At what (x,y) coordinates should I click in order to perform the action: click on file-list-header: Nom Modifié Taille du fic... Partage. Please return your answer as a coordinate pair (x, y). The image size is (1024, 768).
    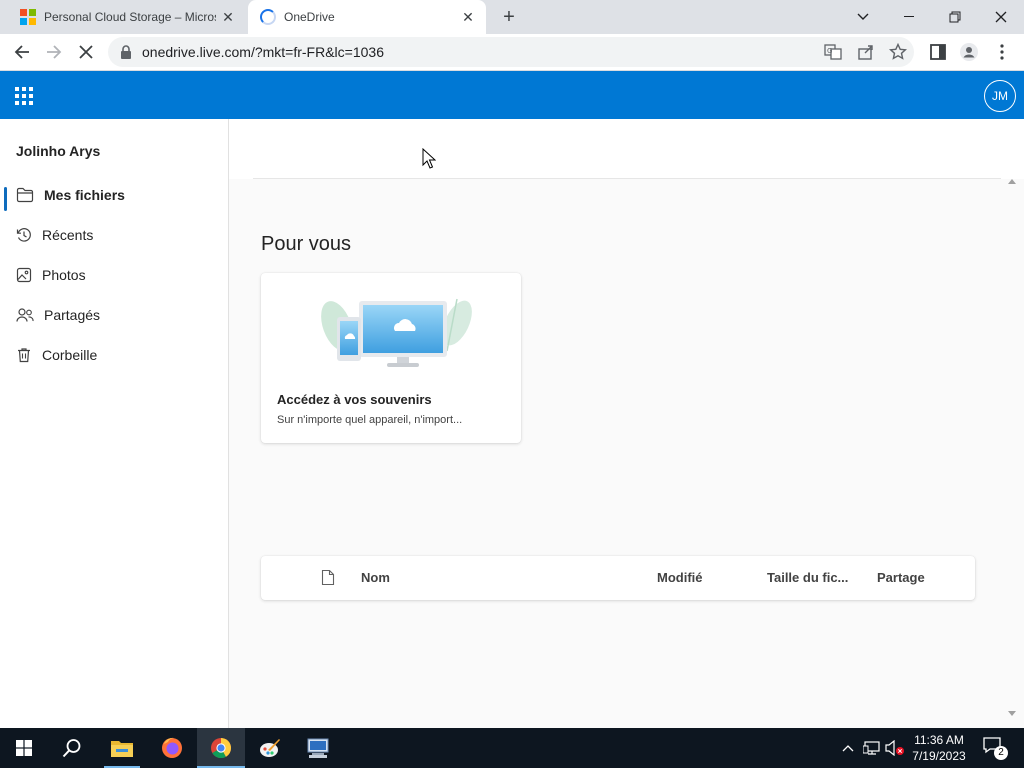
    Looking at the image, I should click on (618, 578).